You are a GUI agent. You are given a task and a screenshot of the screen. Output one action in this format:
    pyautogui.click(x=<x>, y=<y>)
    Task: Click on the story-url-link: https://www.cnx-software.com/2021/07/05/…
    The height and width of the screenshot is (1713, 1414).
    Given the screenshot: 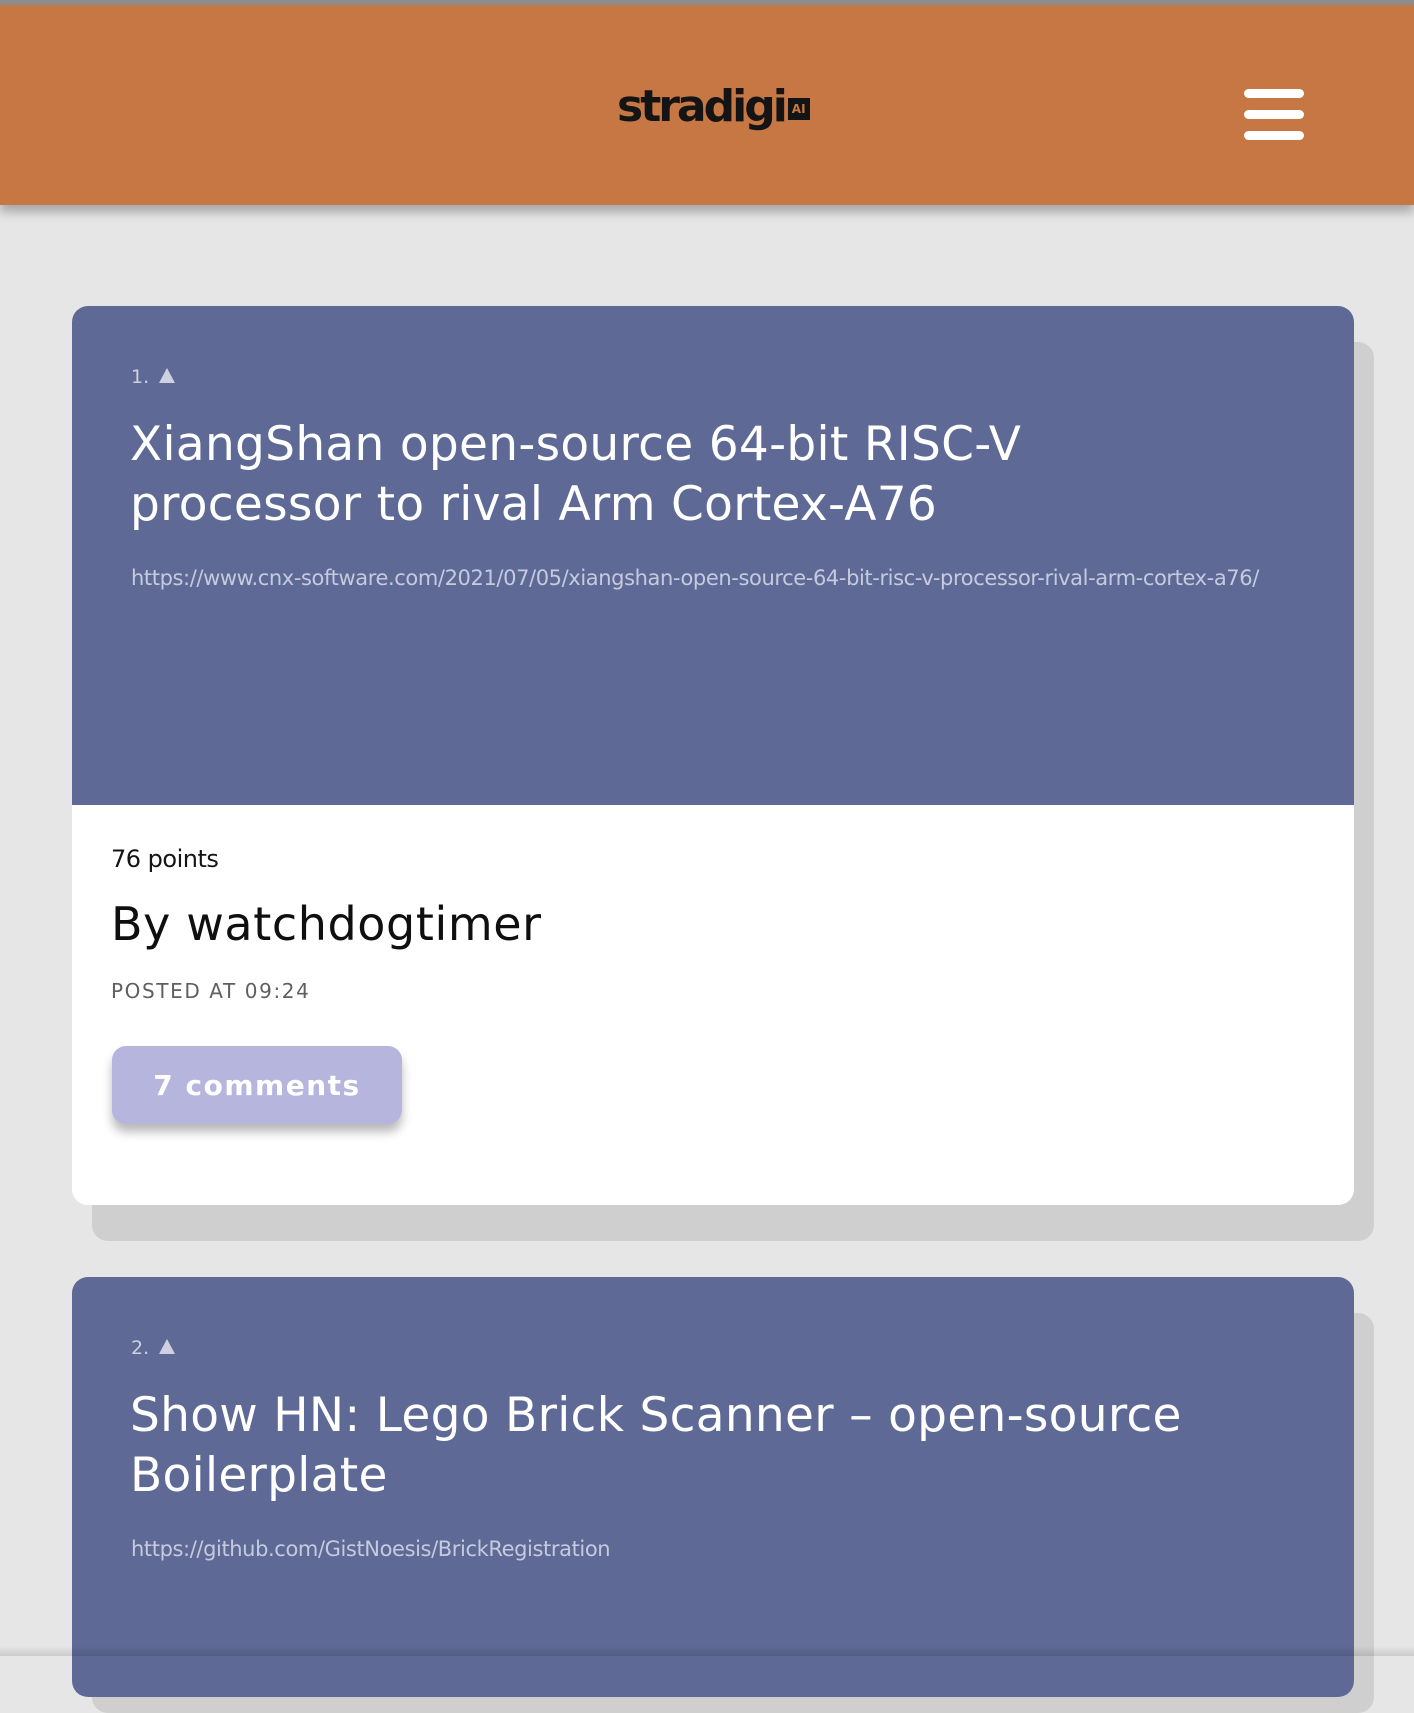 What is the action you would take?
    pyautogui.click(x=716, y=578)
    